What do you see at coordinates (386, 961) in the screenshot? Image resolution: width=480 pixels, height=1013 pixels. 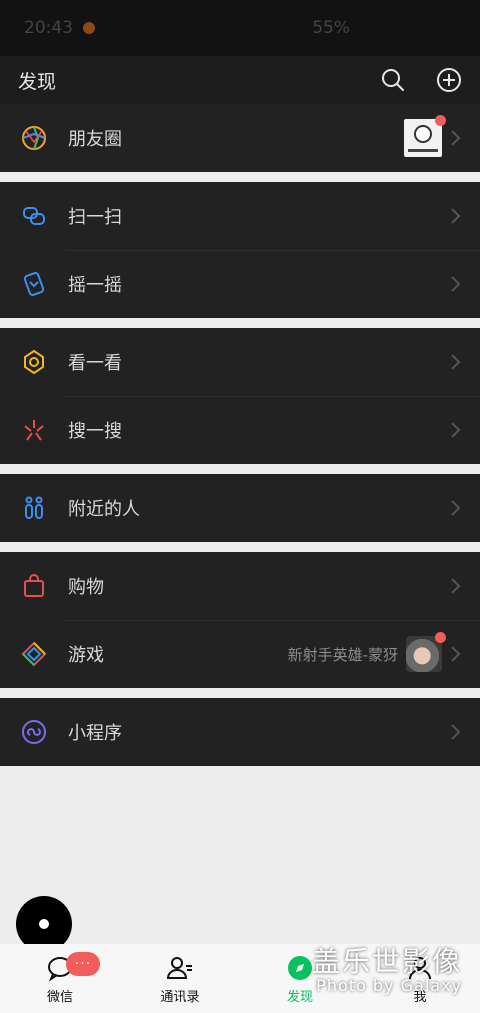 I see `watermark-cn: 盖乐世影像` at bounding box center [386, 961].